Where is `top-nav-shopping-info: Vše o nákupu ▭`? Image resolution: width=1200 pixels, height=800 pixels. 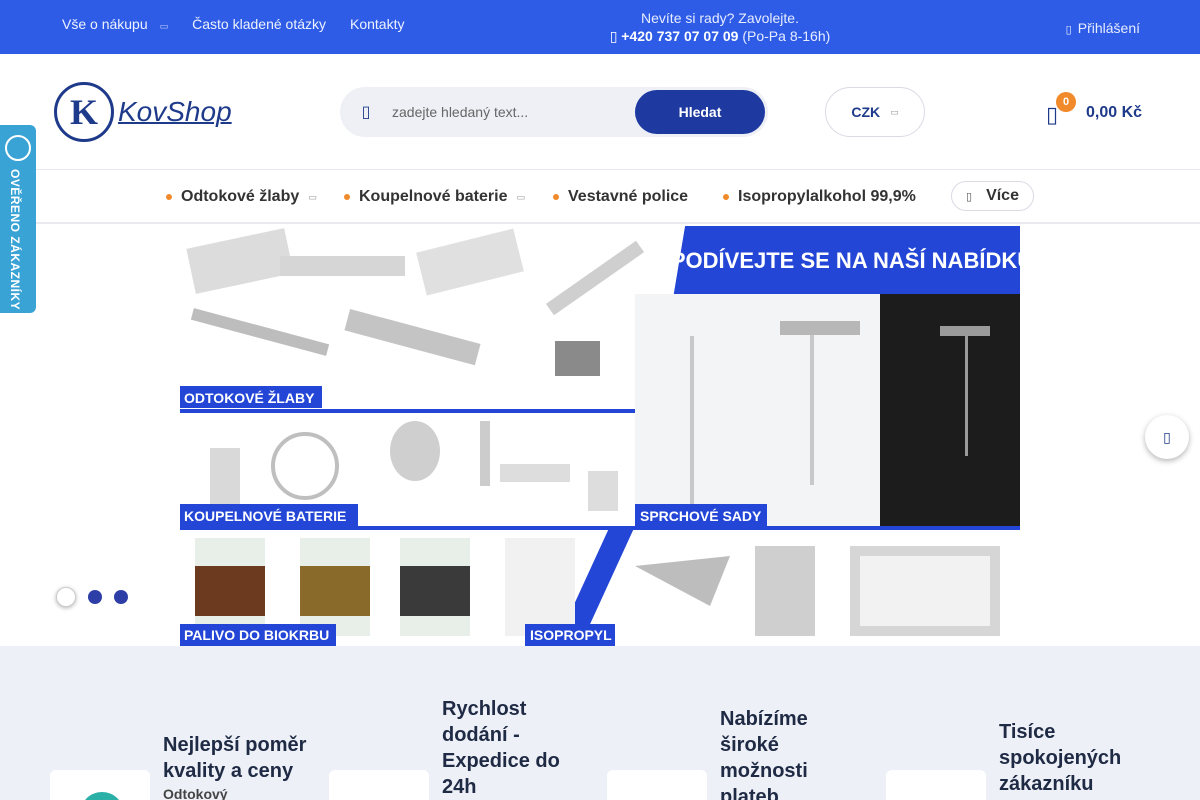 top-nav-shopping-info: Vše o nákupu ▭ is located at coordinates (115, 24).